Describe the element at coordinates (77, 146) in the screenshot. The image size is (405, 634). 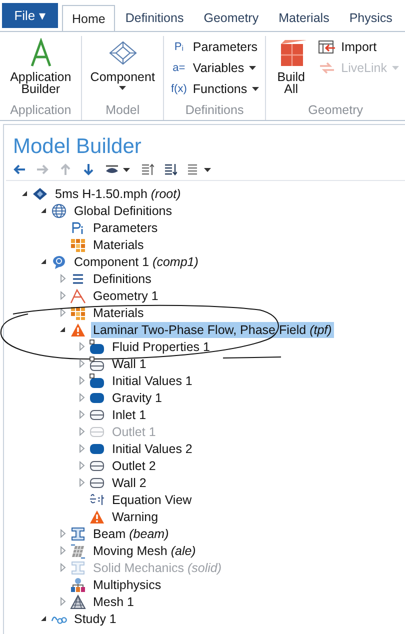
I see `panel-title: Model Builder` at that location.